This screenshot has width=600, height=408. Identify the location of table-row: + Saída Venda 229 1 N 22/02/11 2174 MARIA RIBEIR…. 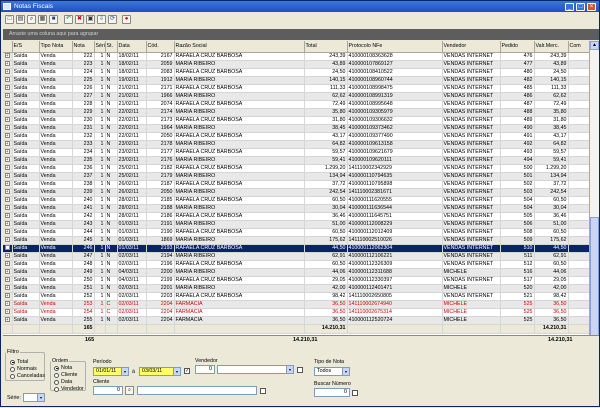
(296, 112).